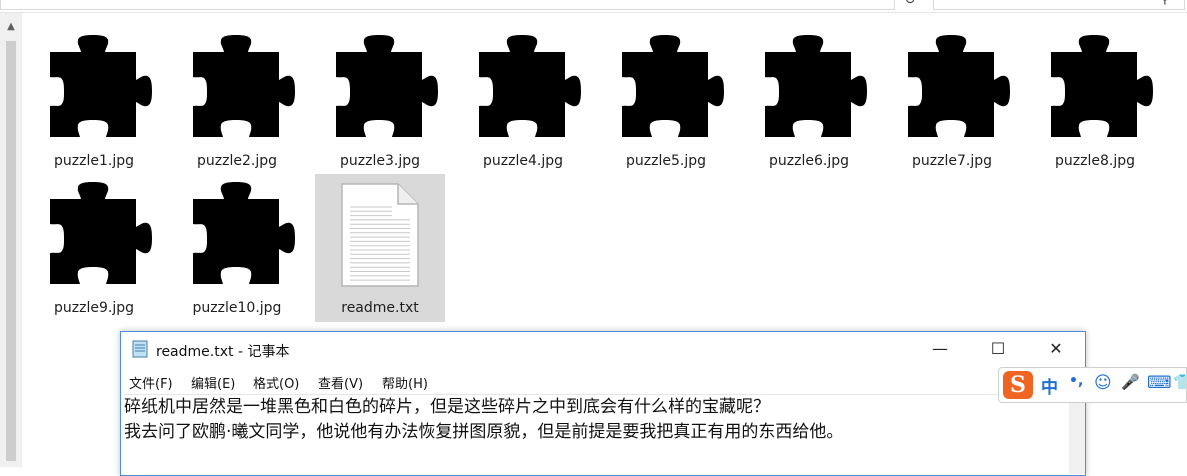 The image size is (1187, 476). What do you see at coordinates (998, 349) in the screenshot?
I see `maximize-button: ☐` at bounding box center [998, 349].